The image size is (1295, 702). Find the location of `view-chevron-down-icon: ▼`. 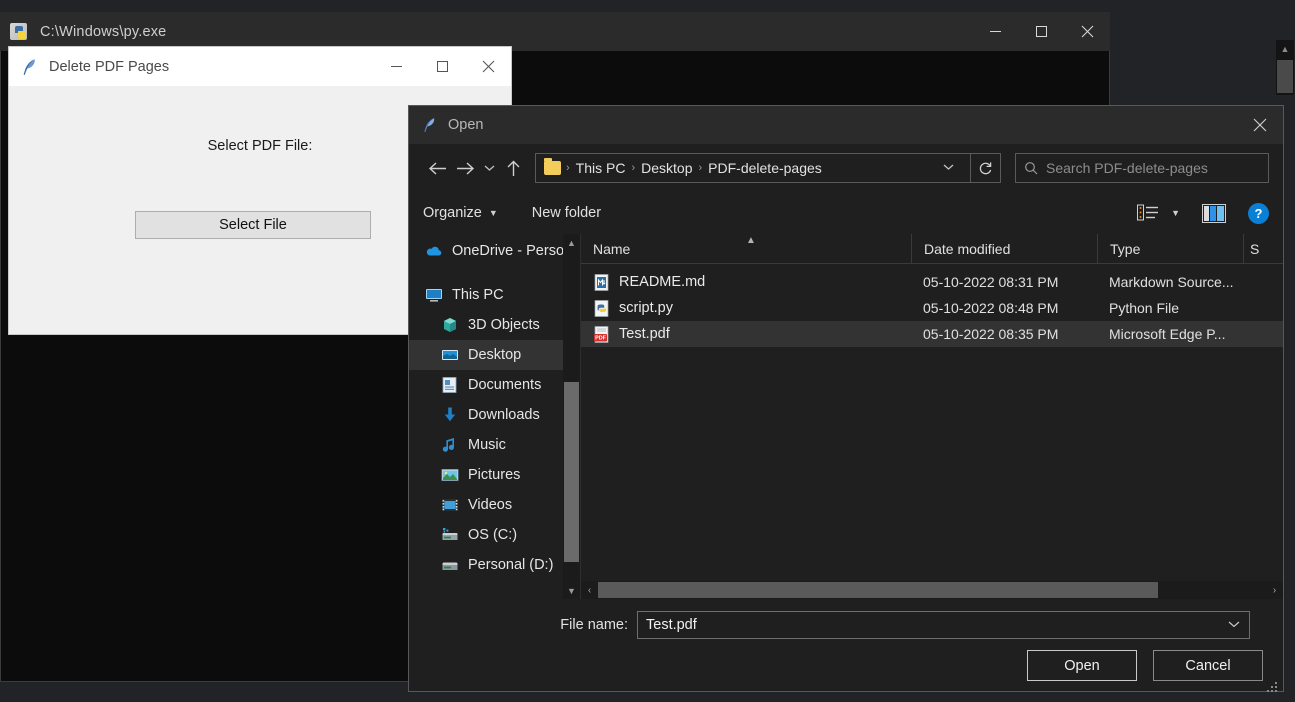

view-chevron-down-icon: ▼ is located at coordinates (1175, 213).